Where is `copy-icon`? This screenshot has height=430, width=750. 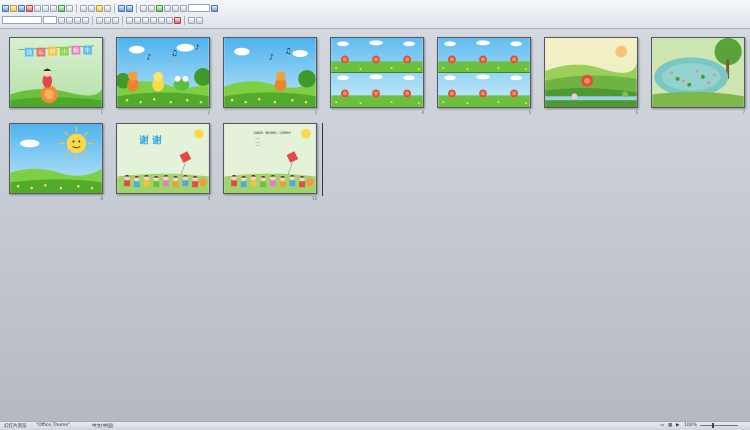
copy-icon is located at coordinates (91, 8).